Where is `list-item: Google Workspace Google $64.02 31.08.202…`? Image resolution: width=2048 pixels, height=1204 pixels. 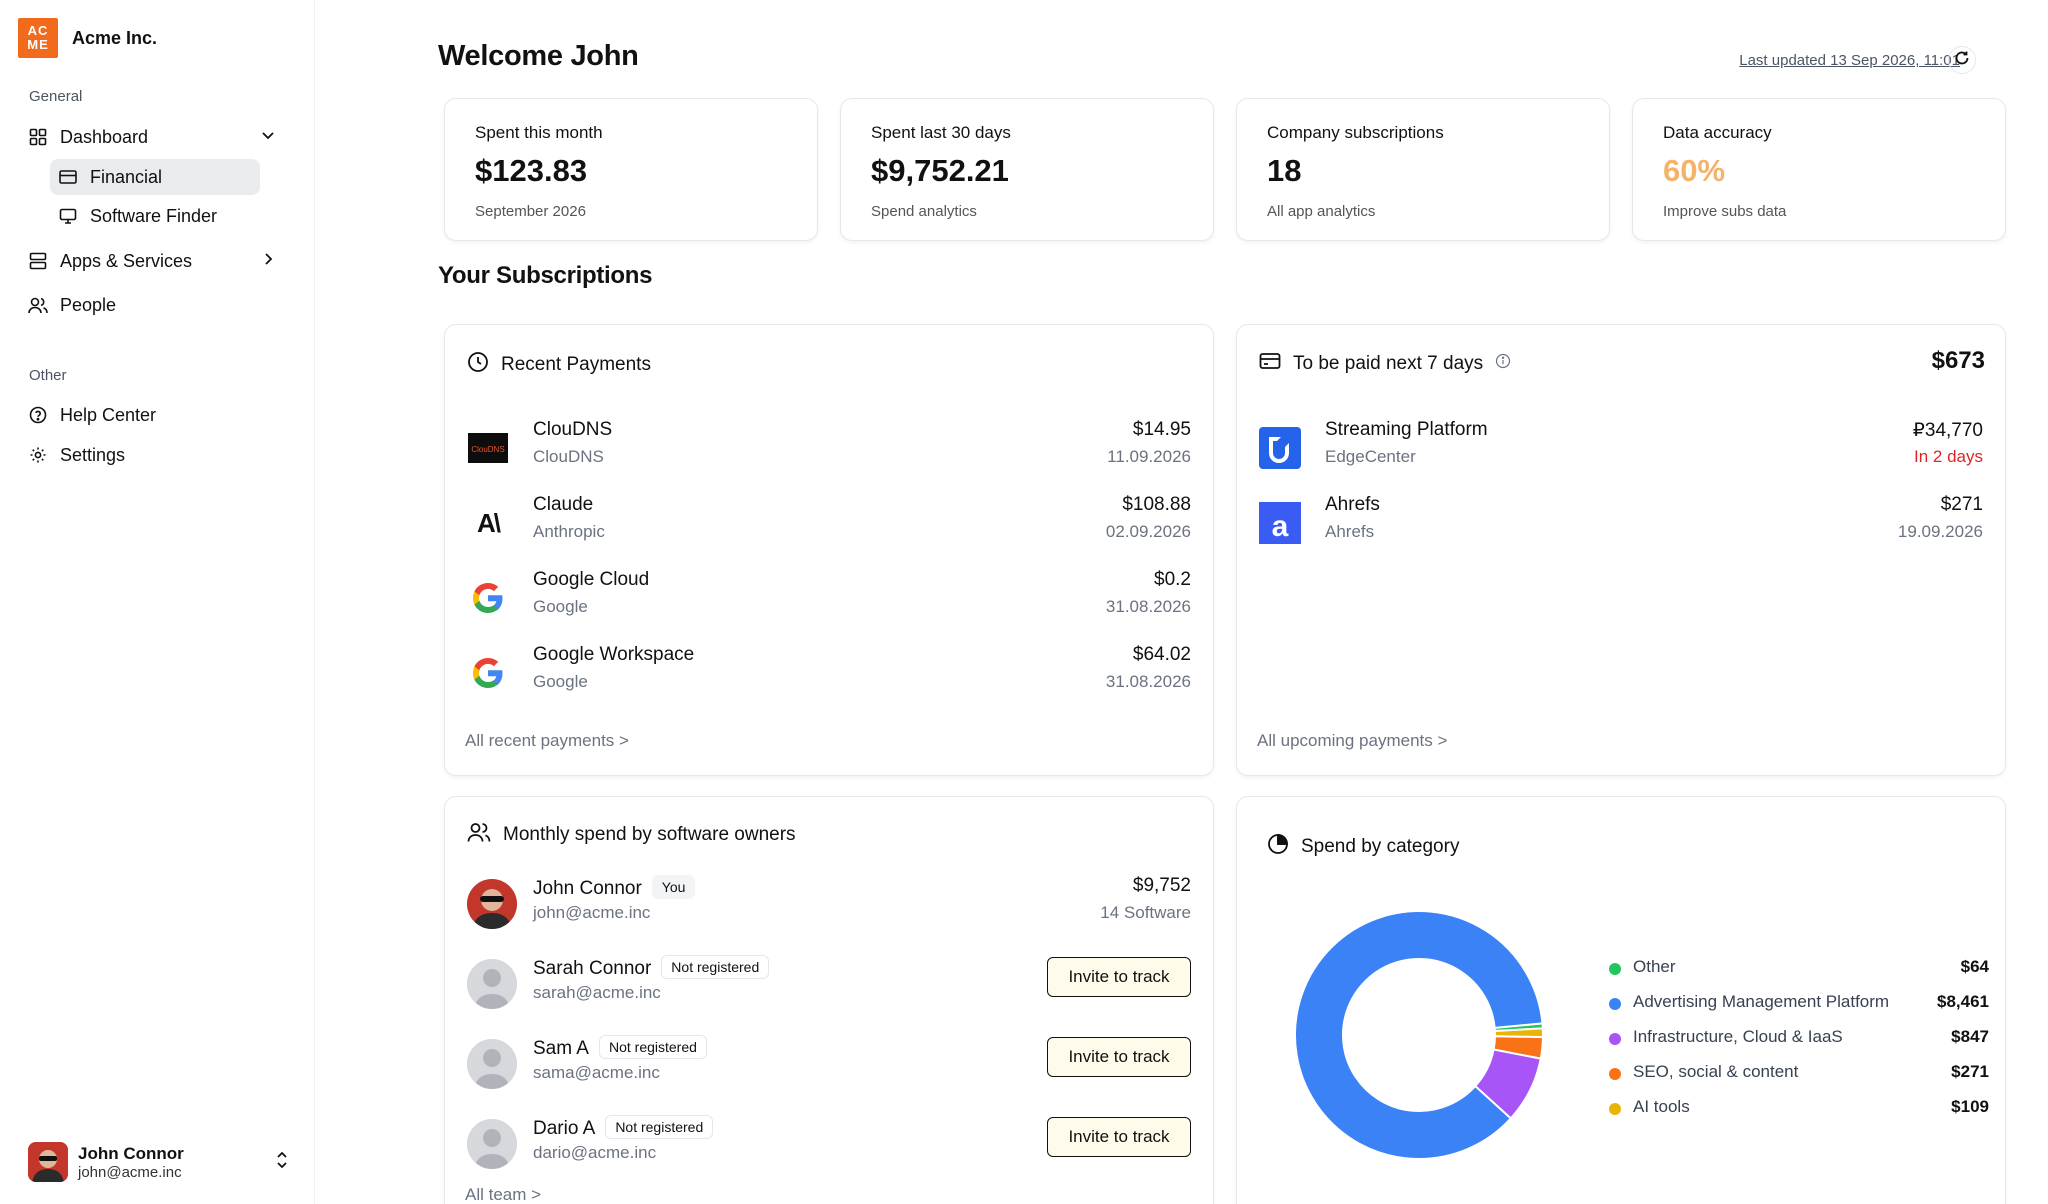 list-item: Google Workspace Google $64.02 31.08.202… is located at coordinates (829, 672).